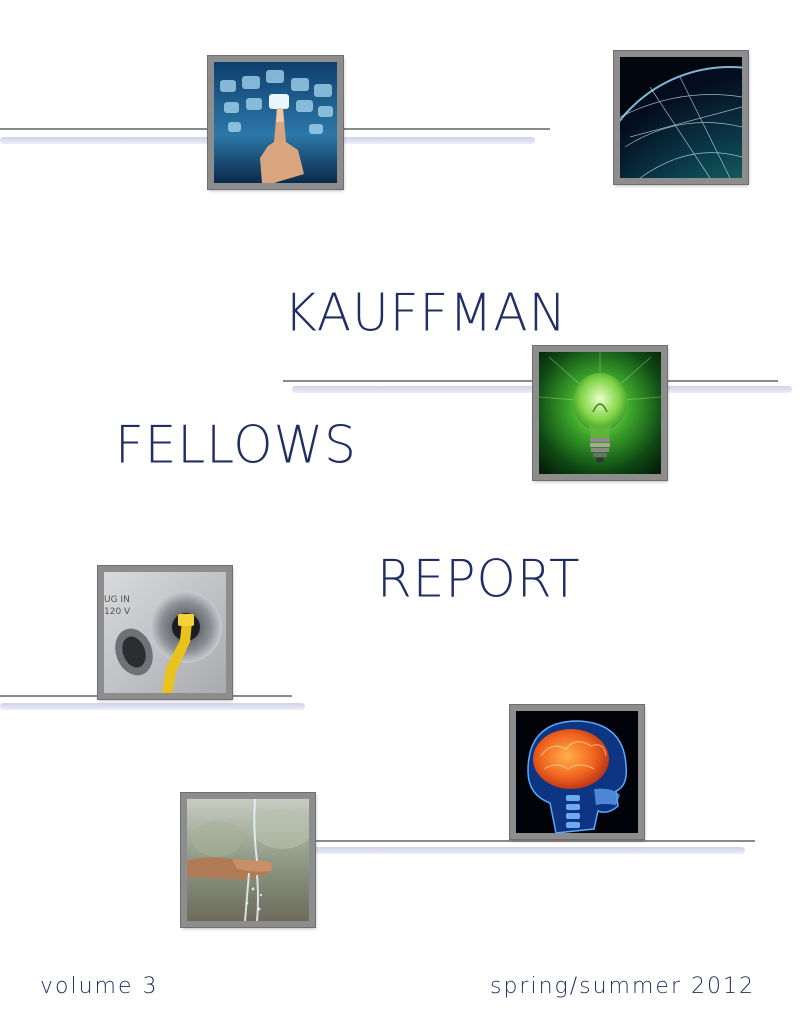  I want to click on title-report: REPORT, so click(479, 579).